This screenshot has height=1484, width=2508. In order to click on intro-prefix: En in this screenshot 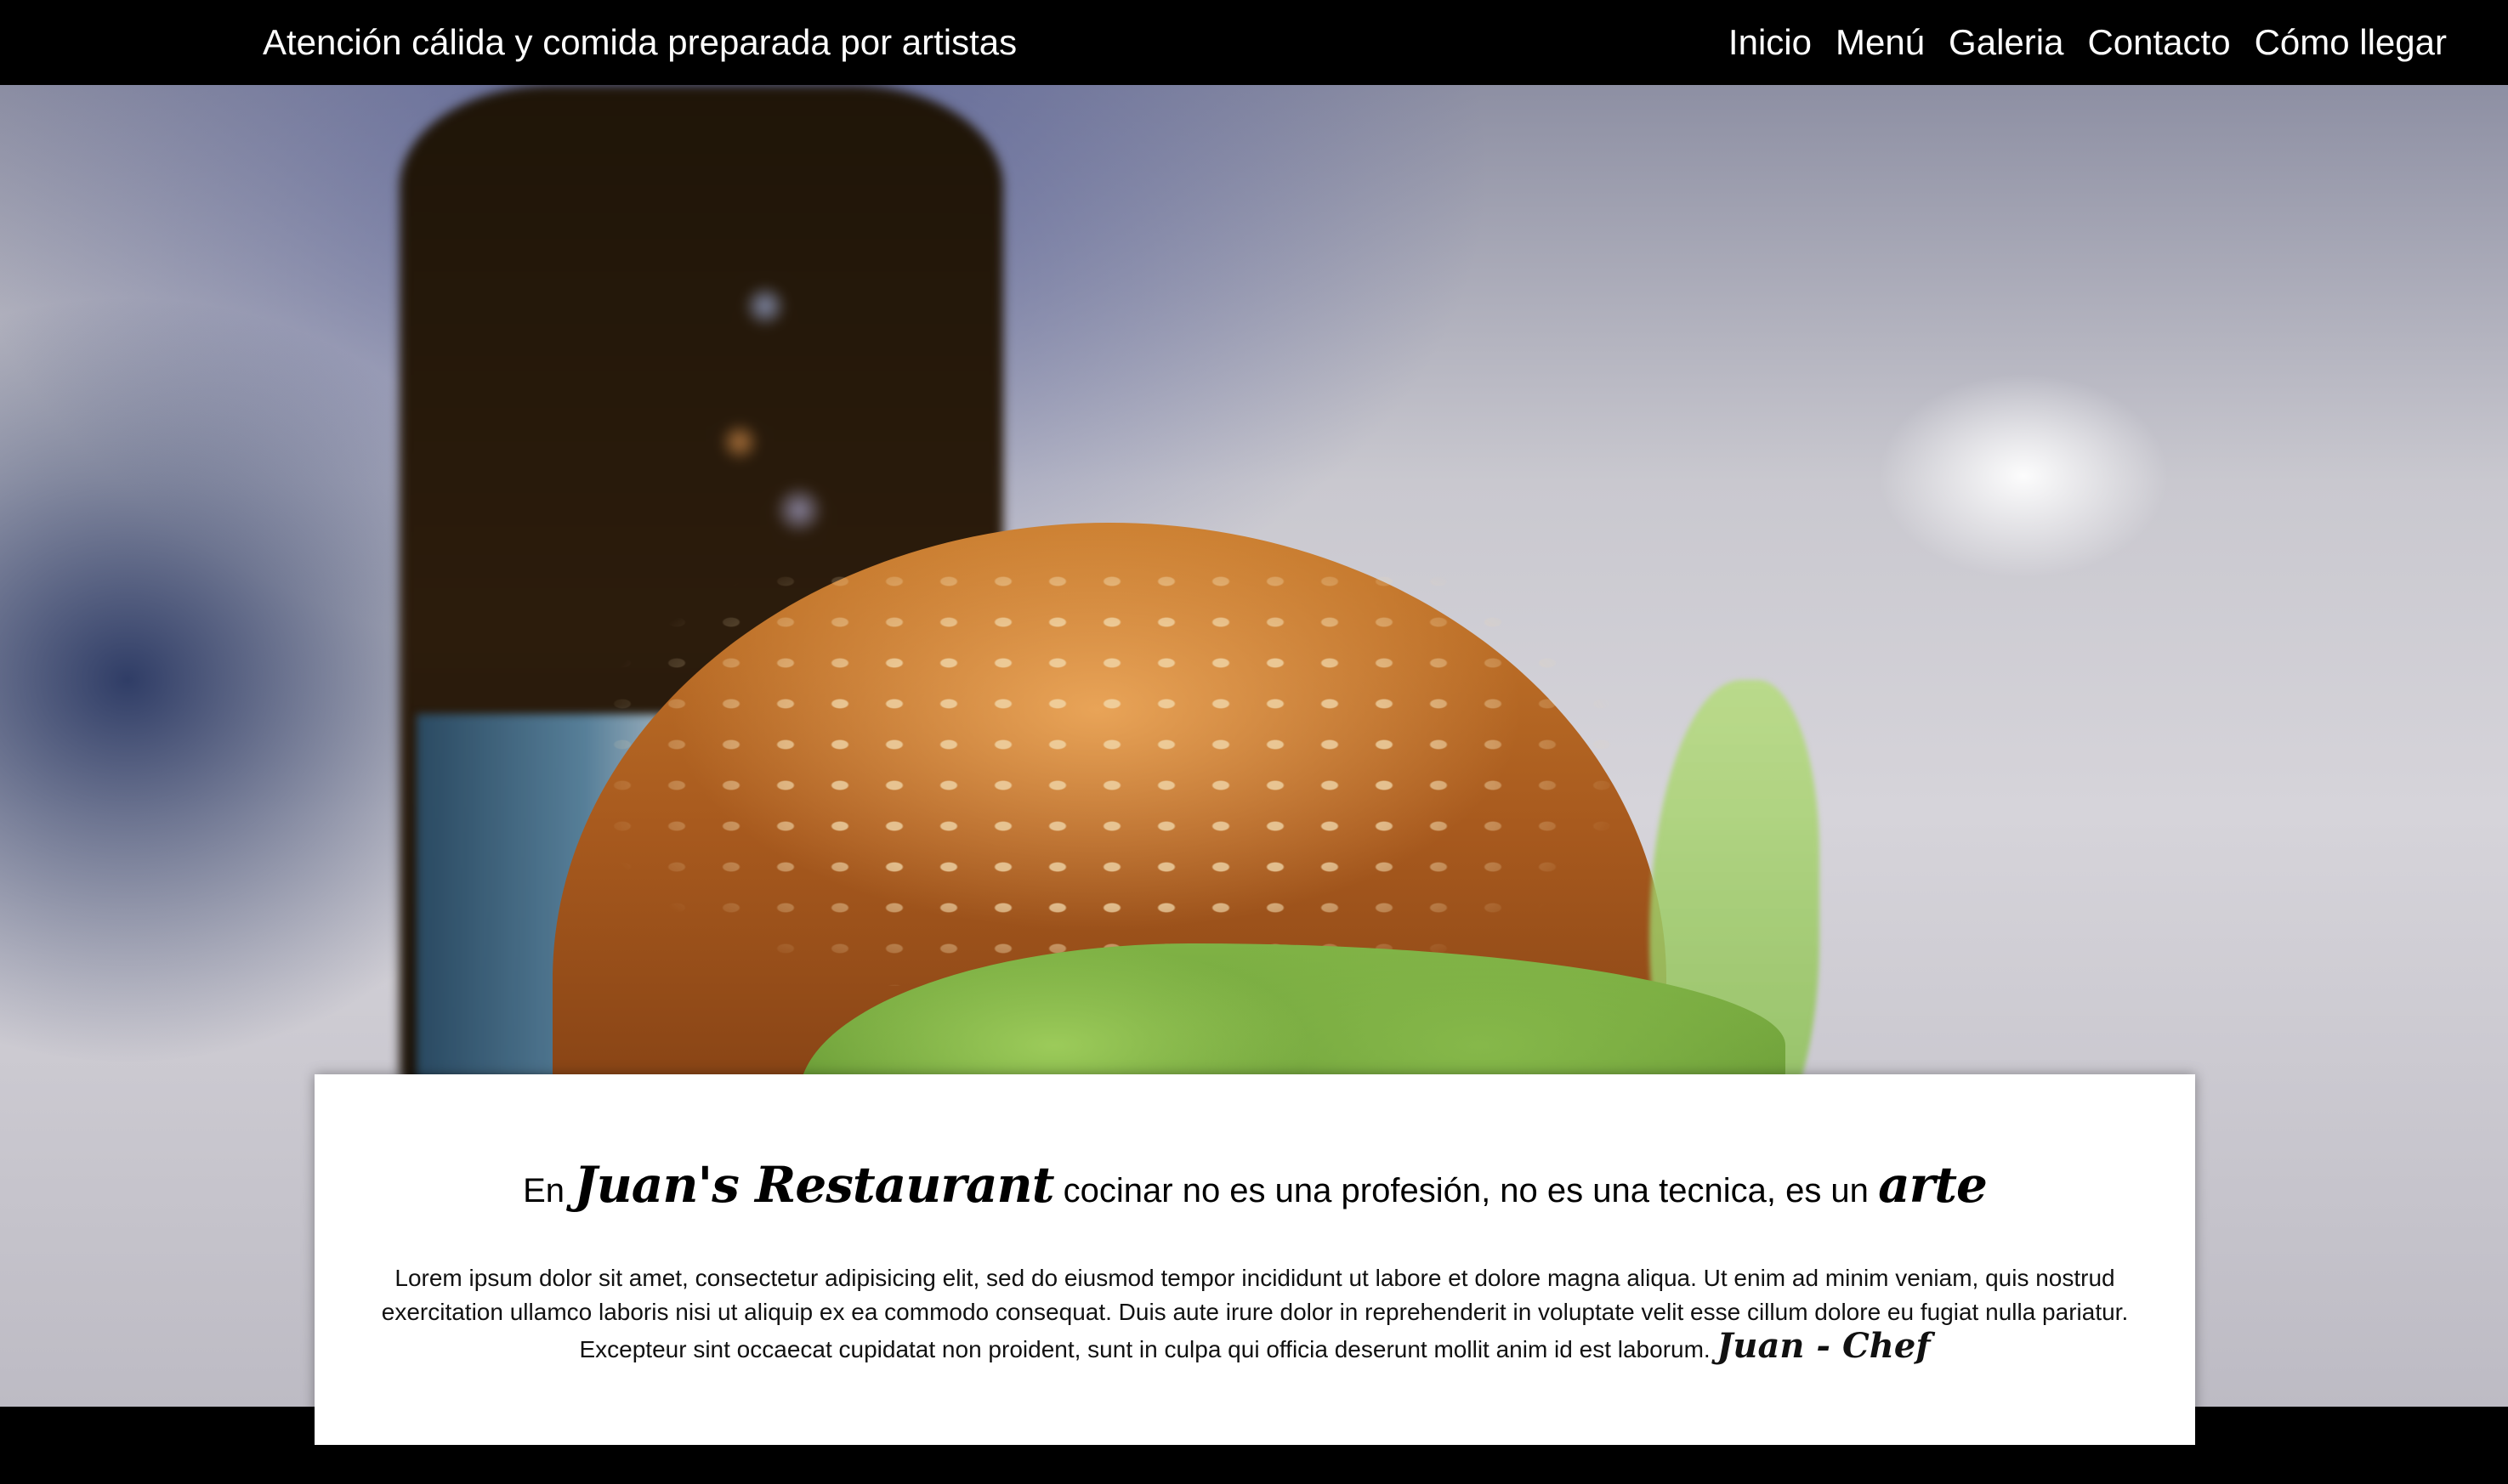, I will do `click(544, 1190)`.